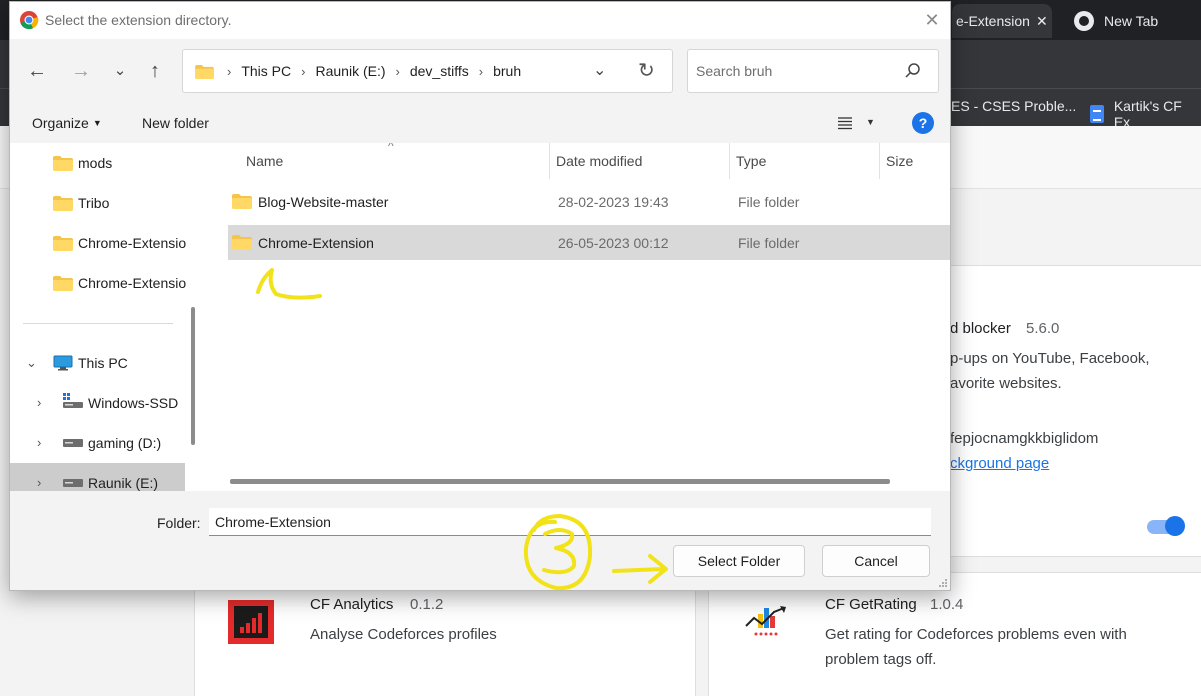 The image size is (1201, 696). What do you see at coordinates (570, 522) in the screenshot?
I see `folder-name-input` at bounding box center [570, 522].